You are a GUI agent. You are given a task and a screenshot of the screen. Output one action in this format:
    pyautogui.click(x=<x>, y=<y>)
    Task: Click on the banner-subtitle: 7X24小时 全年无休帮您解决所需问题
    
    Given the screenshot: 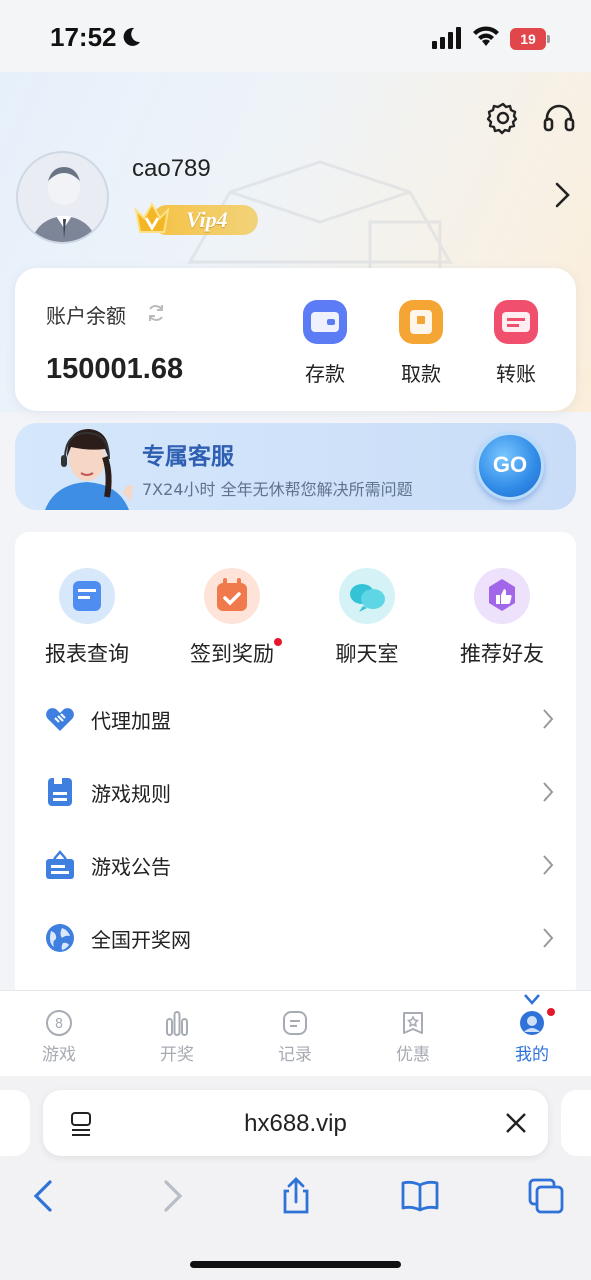 What is the action you would take?
    pyautogui.click(x=277, y=489)
    